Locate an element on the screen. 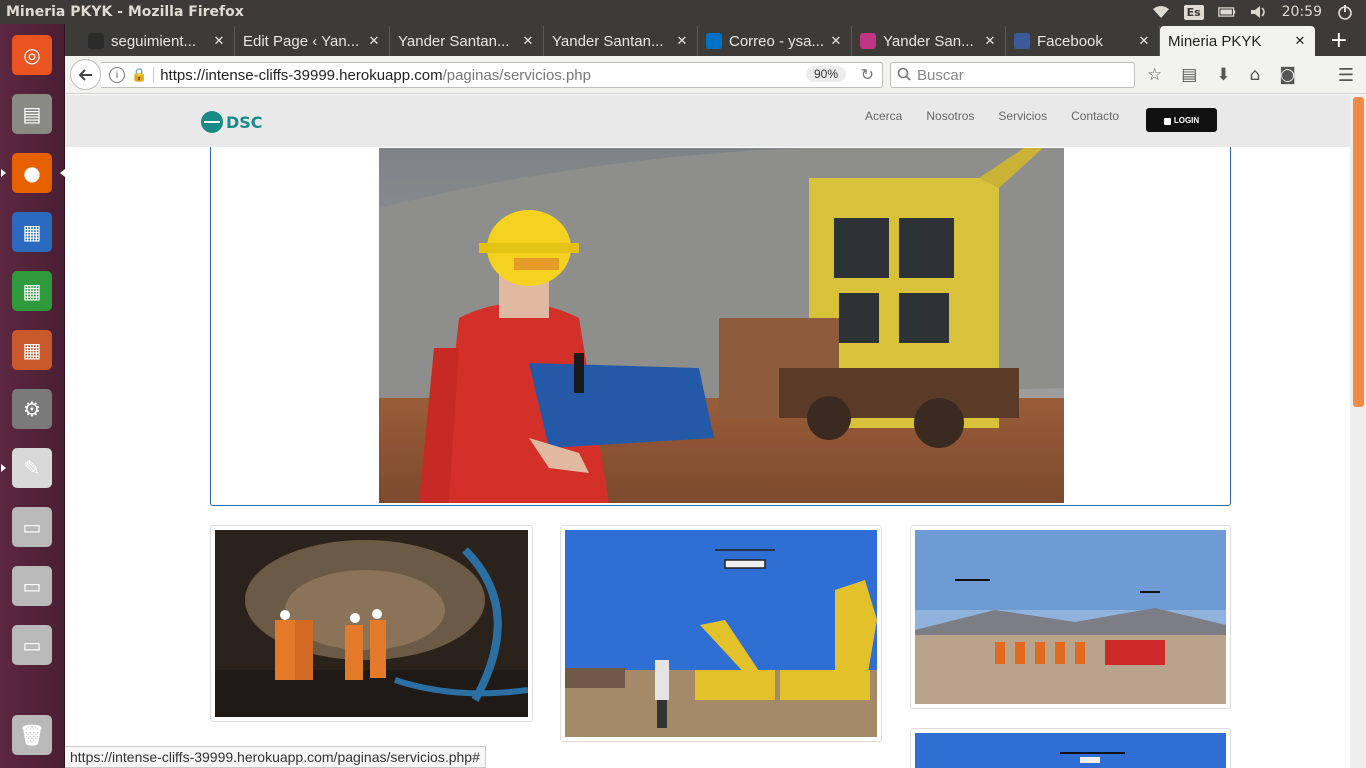  new-tab-button: + is located at coordinates (1339, 40).